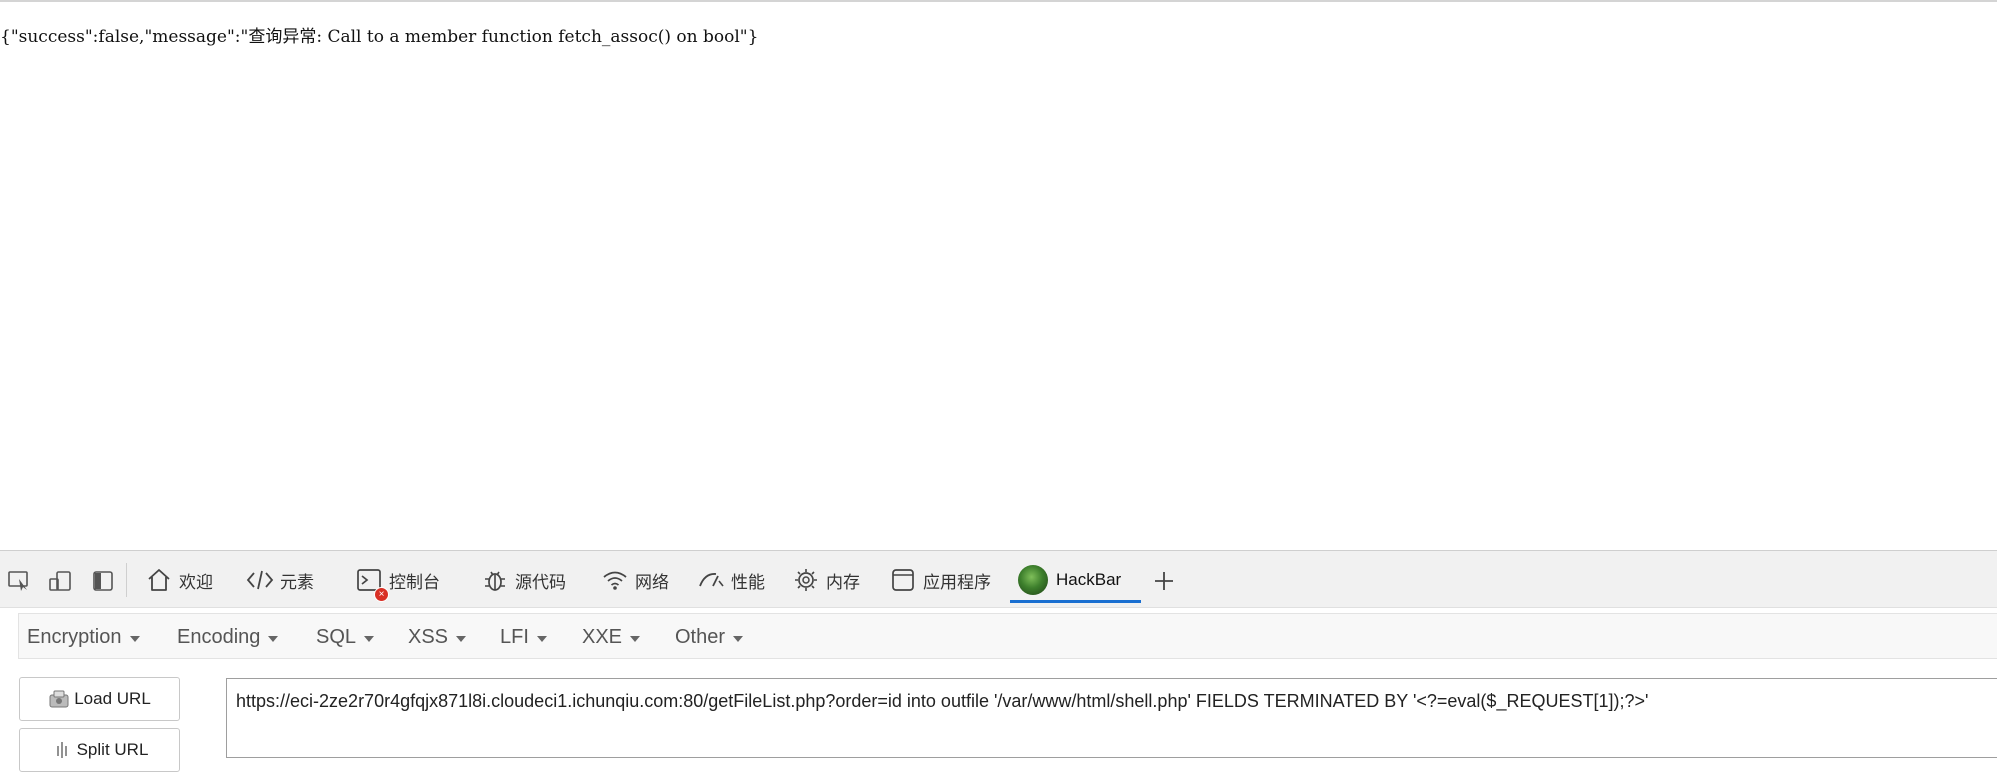  I want to click on tab-network: 网络, so click(635, 580).